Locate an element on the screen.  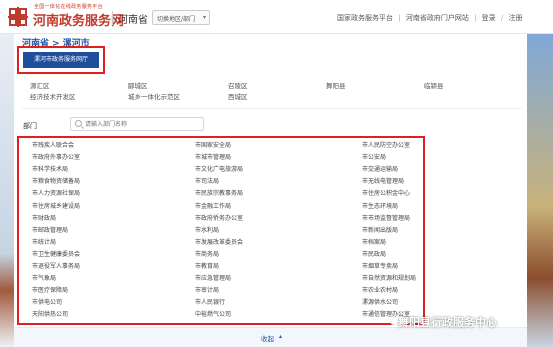
county-item: 舞阳县 is located at coordinates (336, 85).